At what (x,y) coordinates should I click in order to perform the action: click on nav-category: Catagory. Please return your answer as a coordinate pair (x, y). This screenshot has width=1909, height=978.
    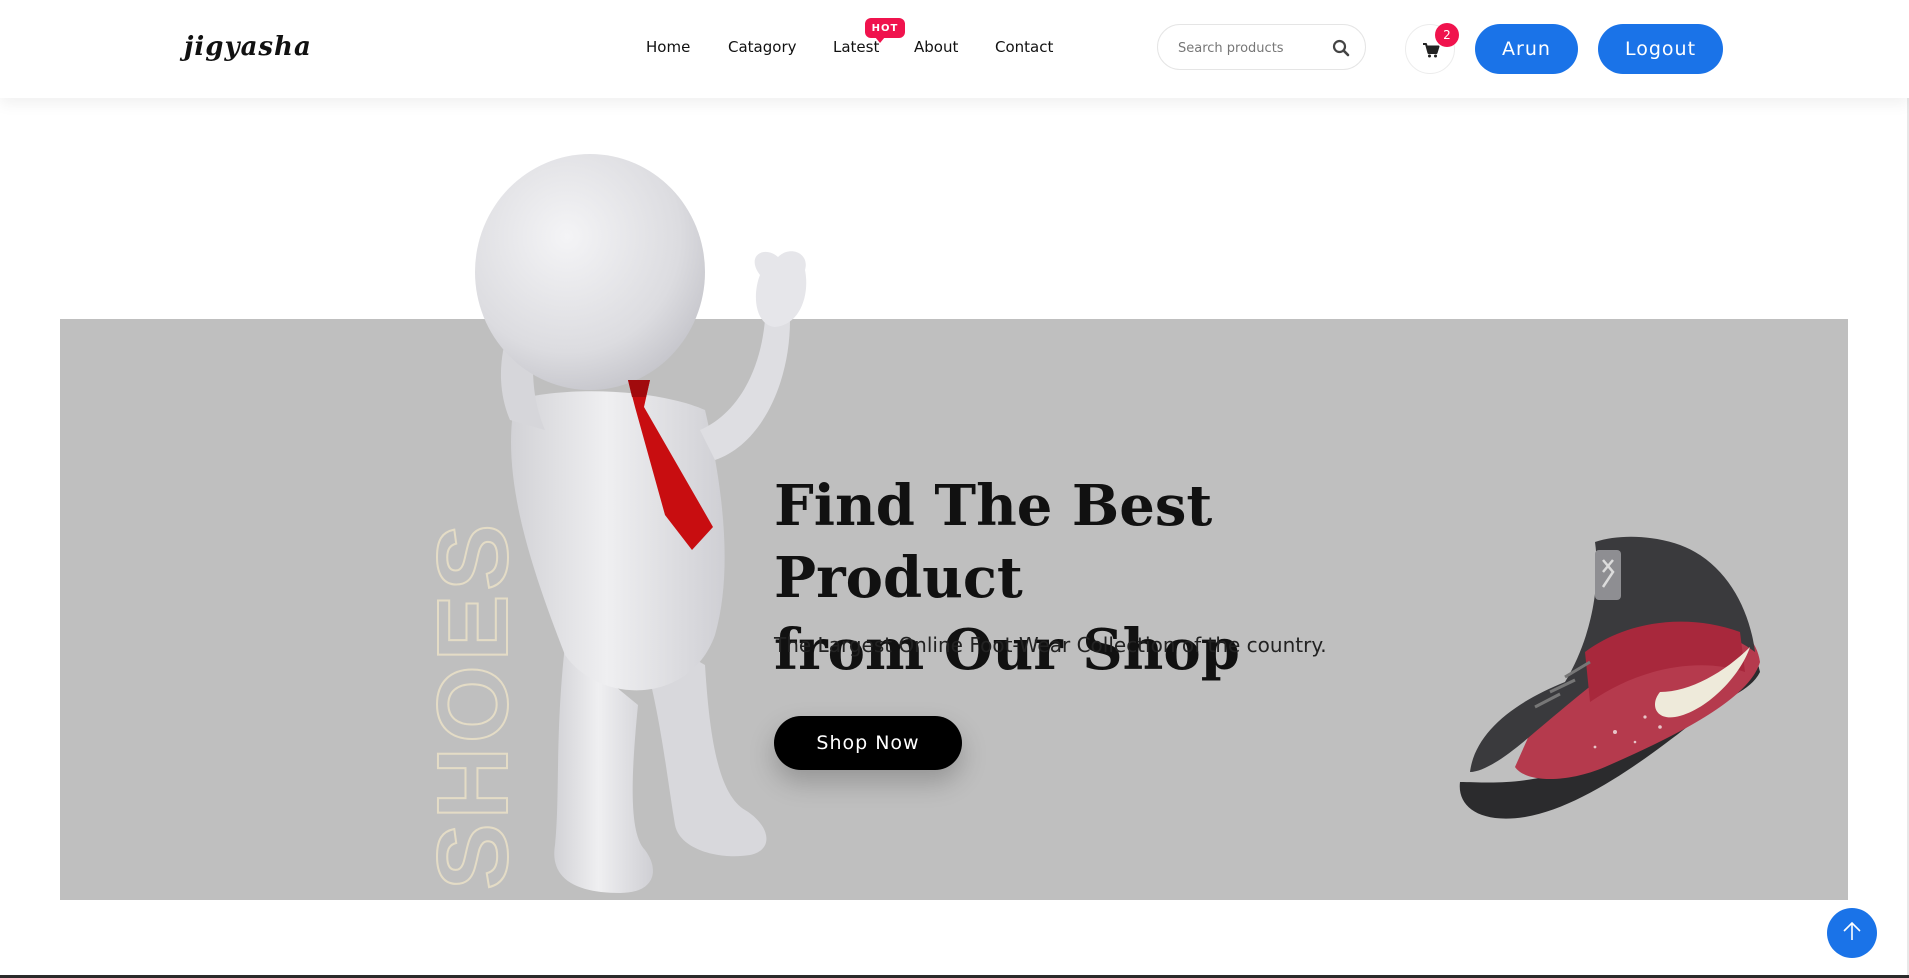
    Looking at the image, I should click on (762, 47).